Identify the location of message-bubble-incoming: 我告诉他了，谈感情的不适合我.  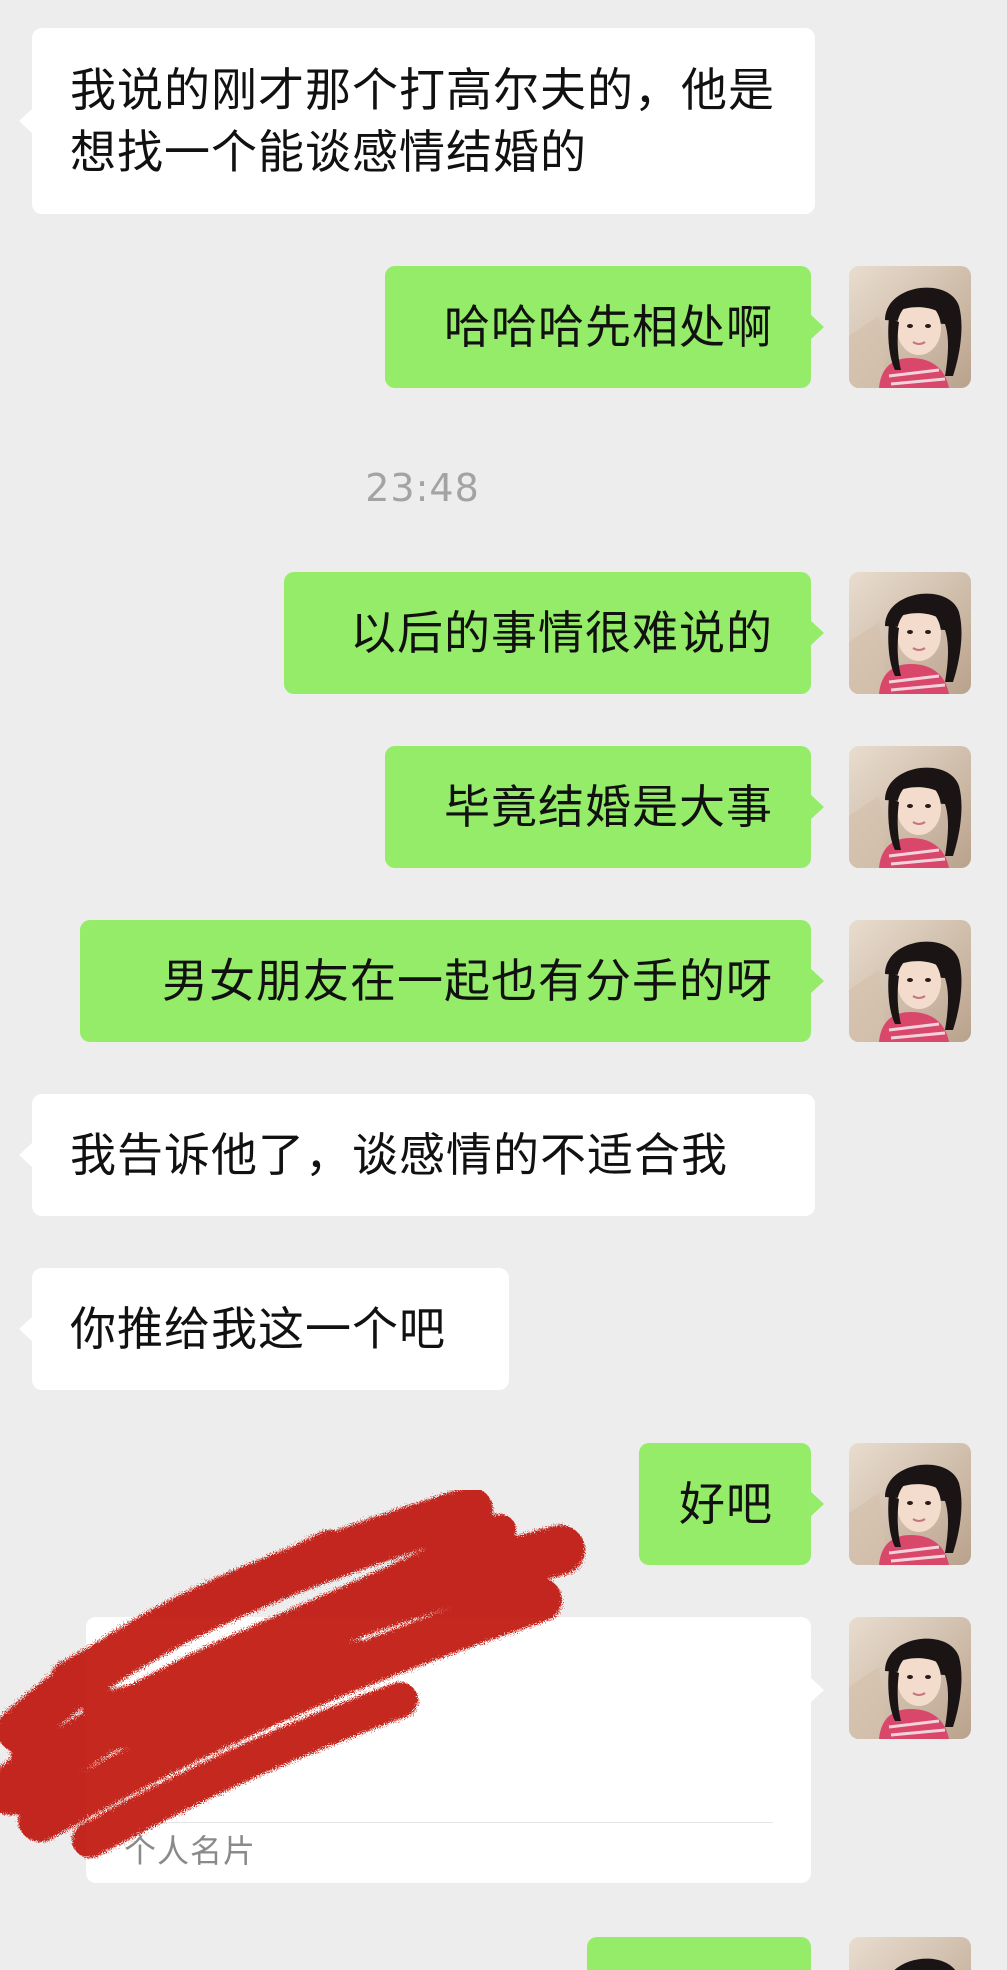
(423, 1155).